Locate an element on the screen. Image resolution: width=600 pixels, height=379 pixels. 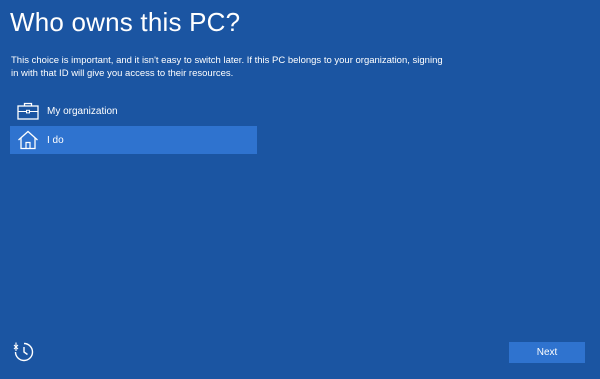
page-title: Who owns this PC? is located at coordinates (125, 22).